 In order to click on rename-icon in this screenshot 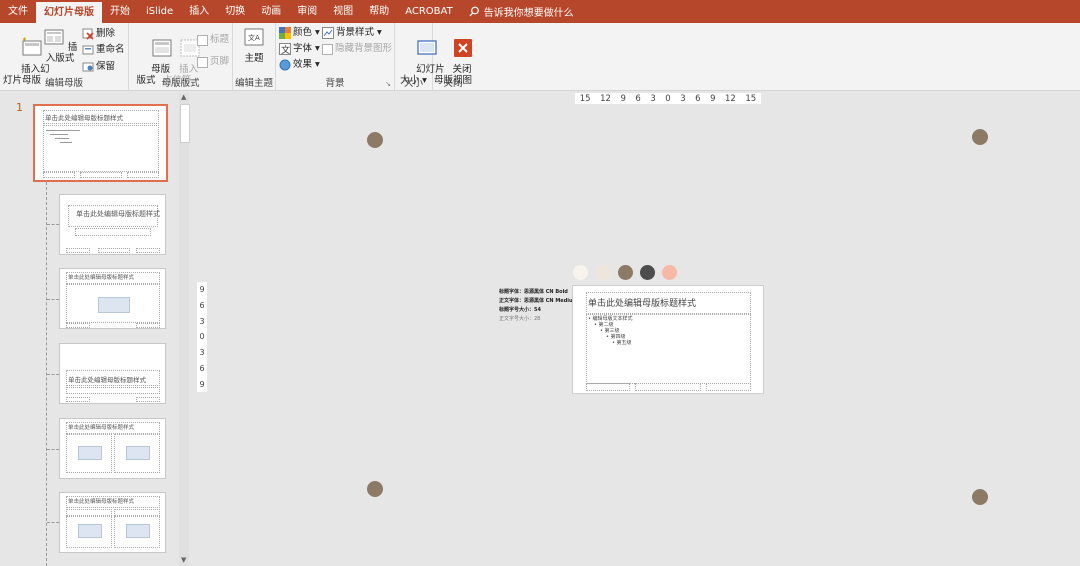, I will do `click(88, 50)`.